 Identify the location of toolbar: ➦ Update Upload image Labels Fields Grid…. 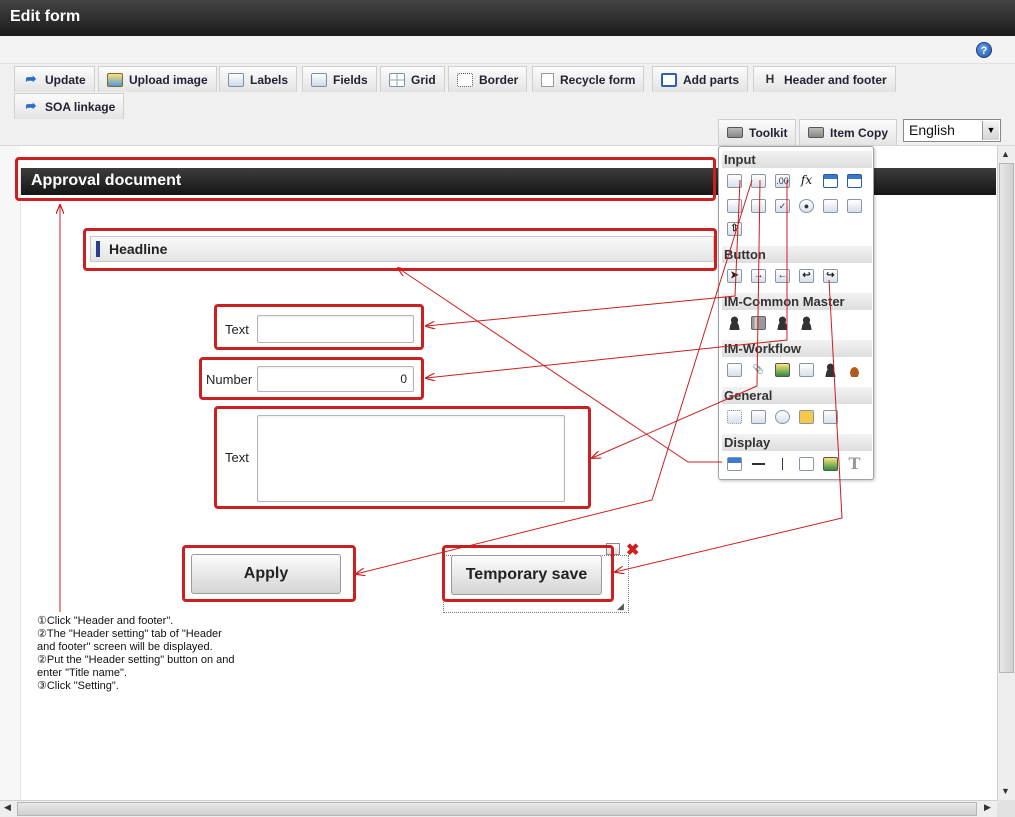
(507, 105).